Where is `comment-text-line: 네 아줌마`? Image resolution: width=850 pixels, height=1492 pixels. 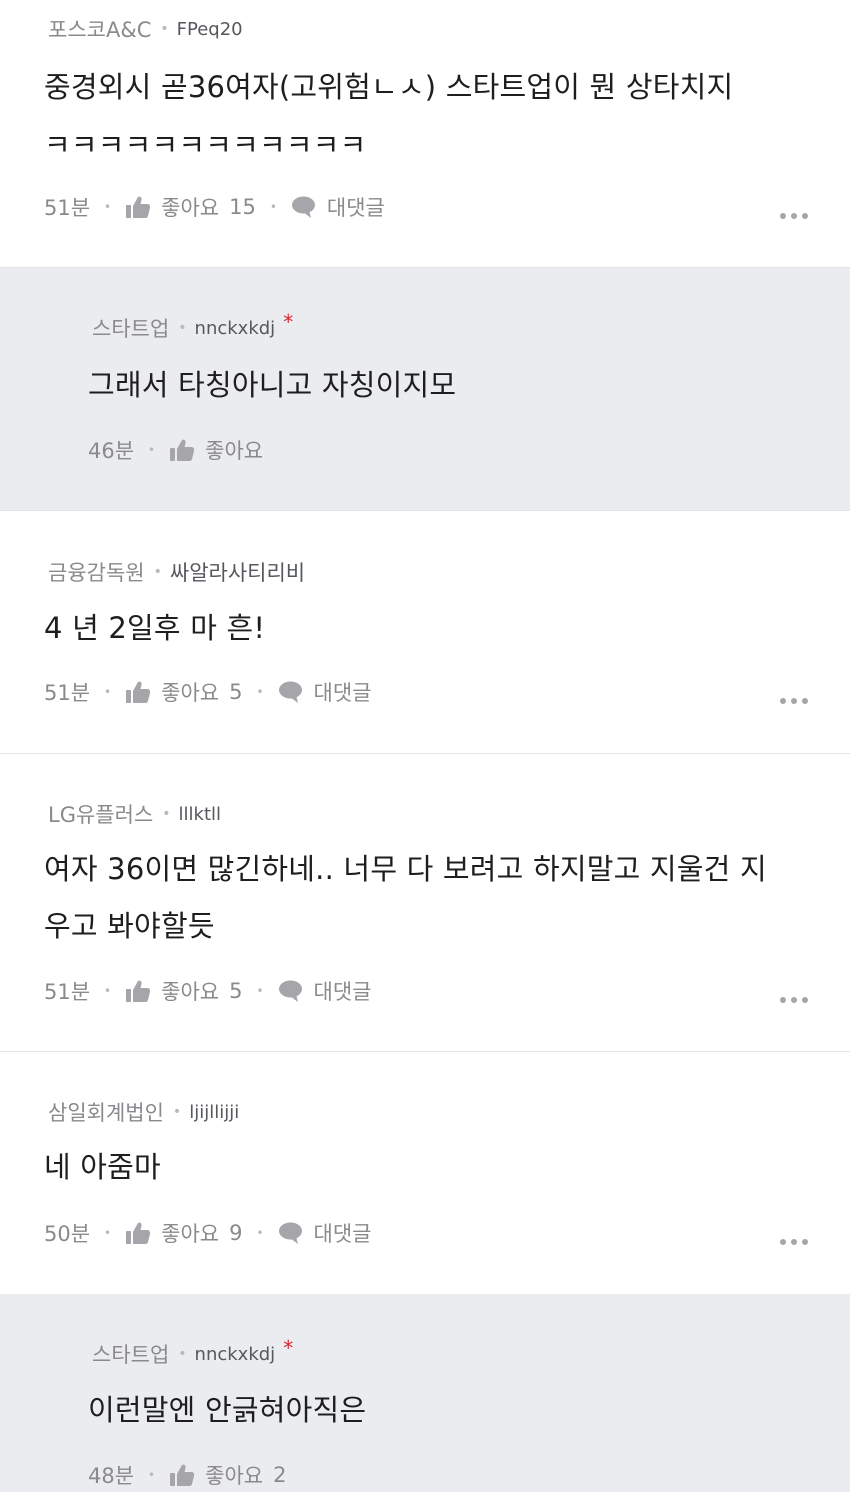
comment-text-line: 네 아줌마 is located at coordinates (102, 1167).